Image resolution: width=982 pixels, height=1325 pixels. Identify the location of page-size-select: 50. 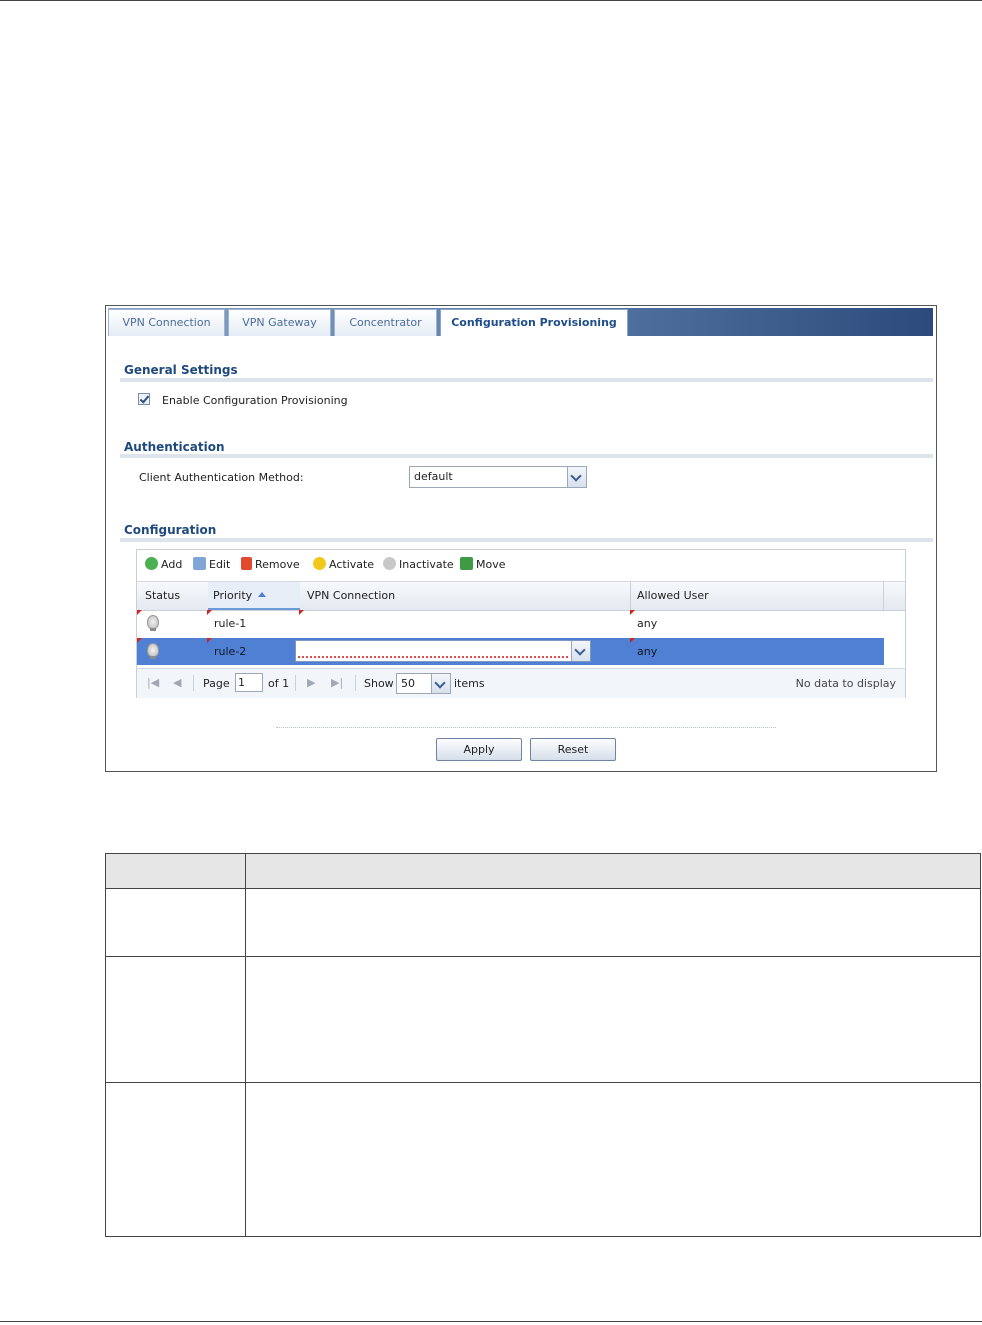
(423, 683).